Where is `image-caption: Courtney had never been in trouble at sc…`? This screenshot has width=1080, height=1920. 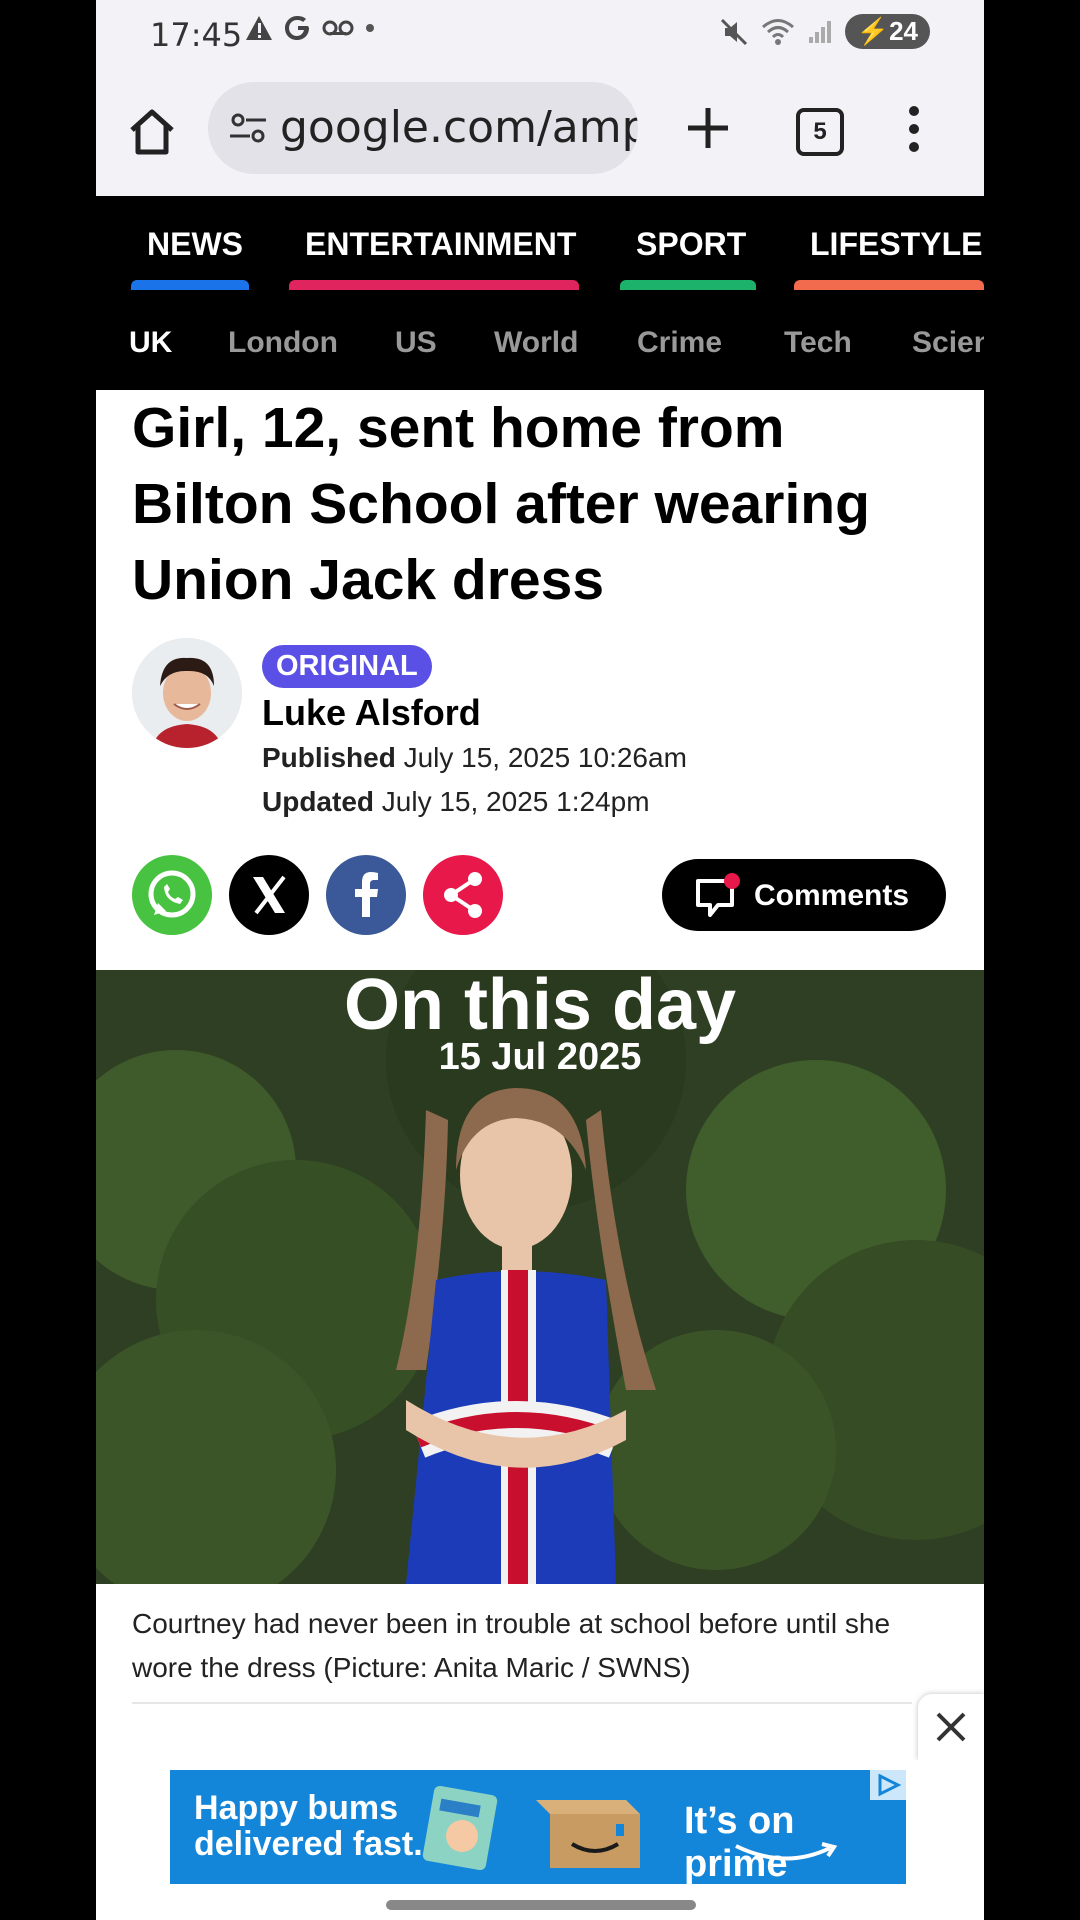
image-caption: Courtney had never been in trouble at sc… is located at coordinates (511, 1645).